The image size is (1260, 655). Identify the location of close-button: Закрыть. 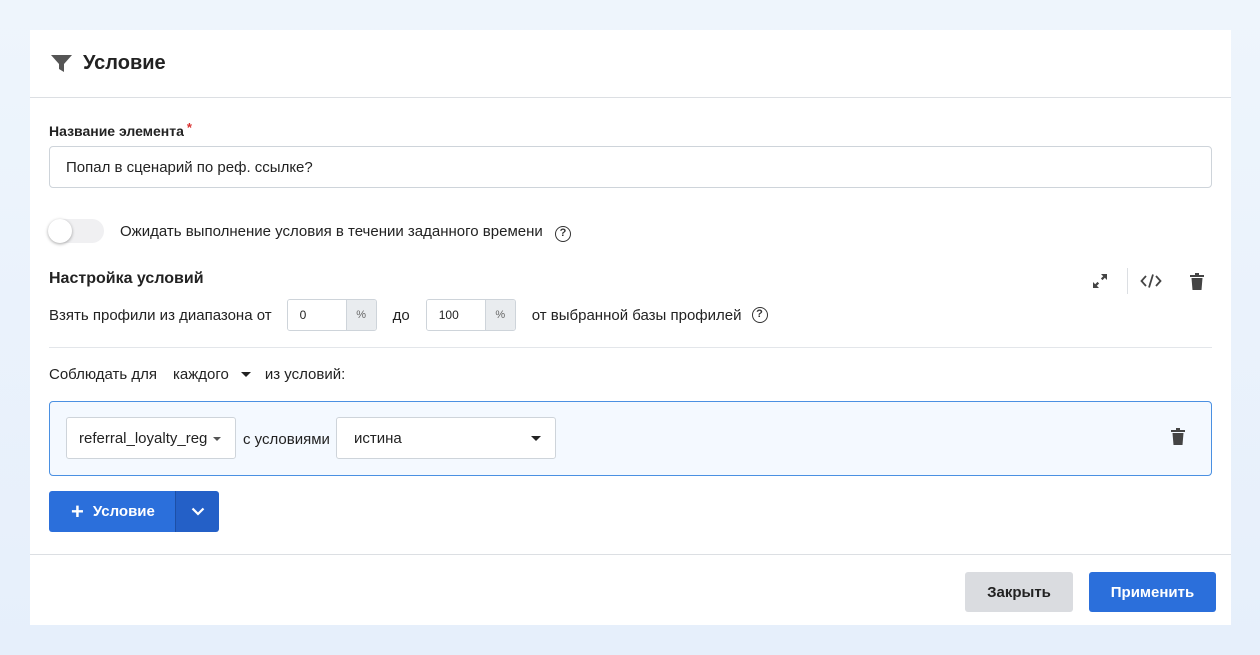
(1019, 592).